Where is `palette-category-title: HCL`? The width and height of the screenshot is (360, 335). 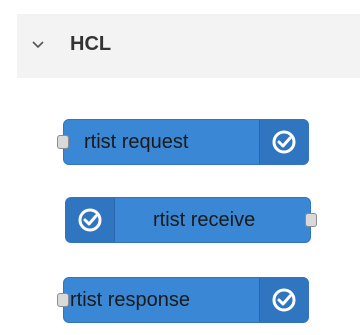 palette-category-title: HCL is located at coordinates (91, 44).